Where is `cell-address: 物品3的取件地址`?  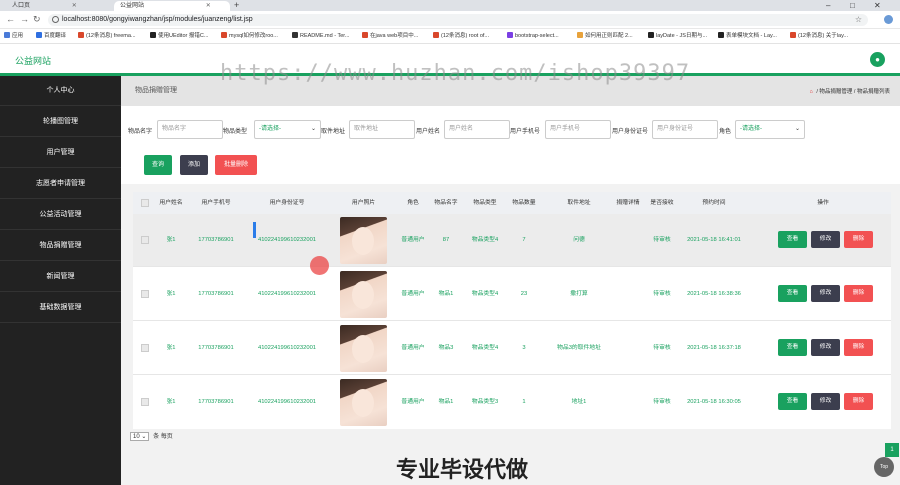 cell-address: 物品3的取件地址 is located at coordinates (579, 348).